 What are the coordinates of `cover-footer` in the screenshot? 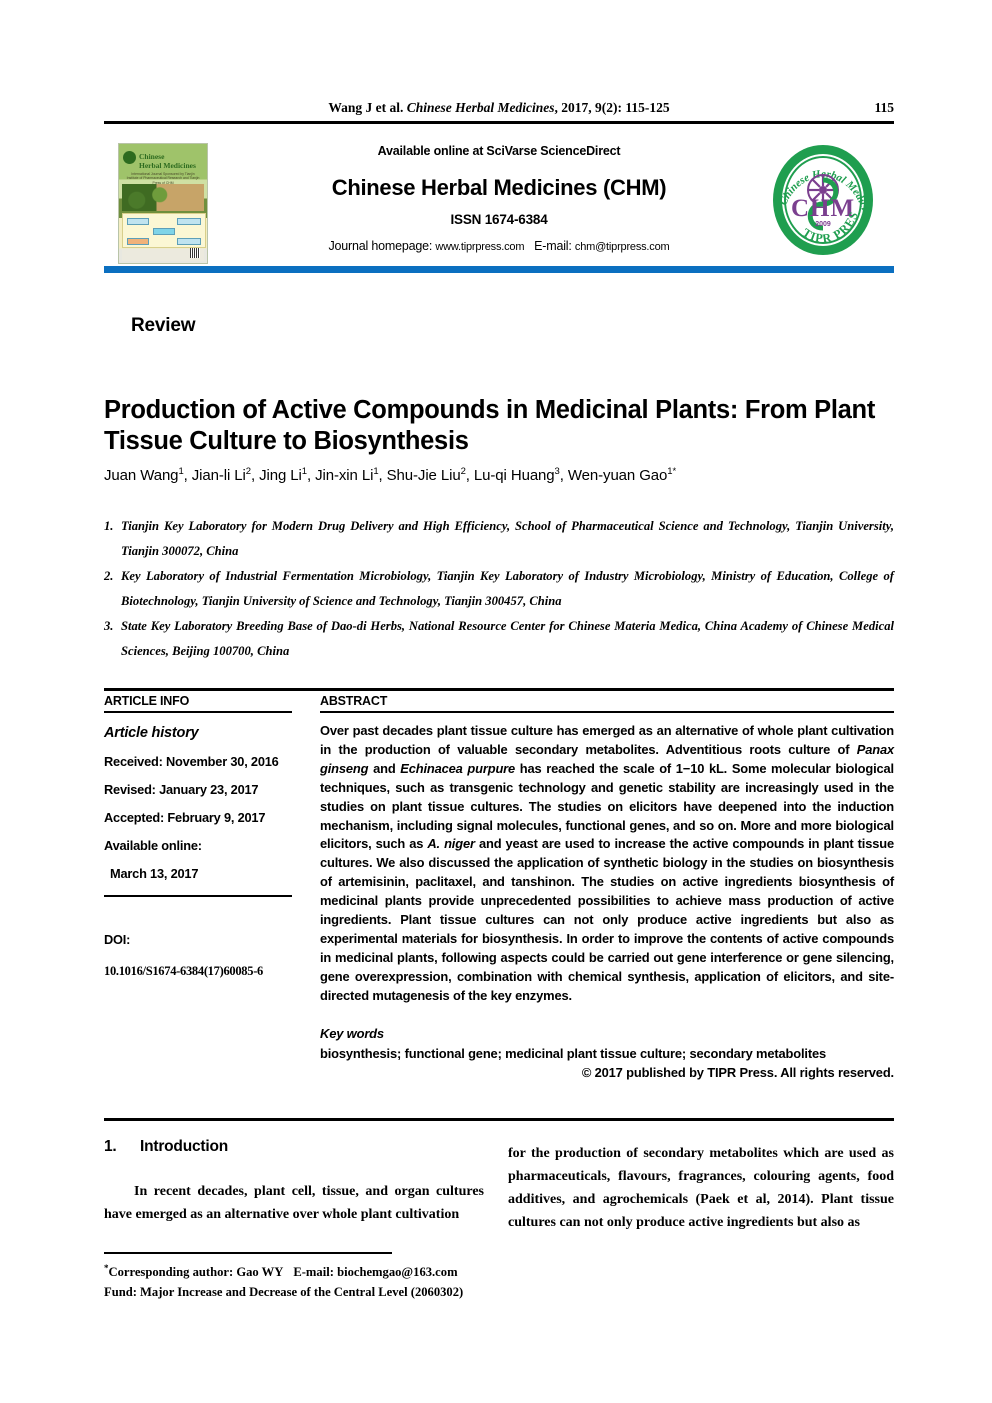 It's located at (163, 254).